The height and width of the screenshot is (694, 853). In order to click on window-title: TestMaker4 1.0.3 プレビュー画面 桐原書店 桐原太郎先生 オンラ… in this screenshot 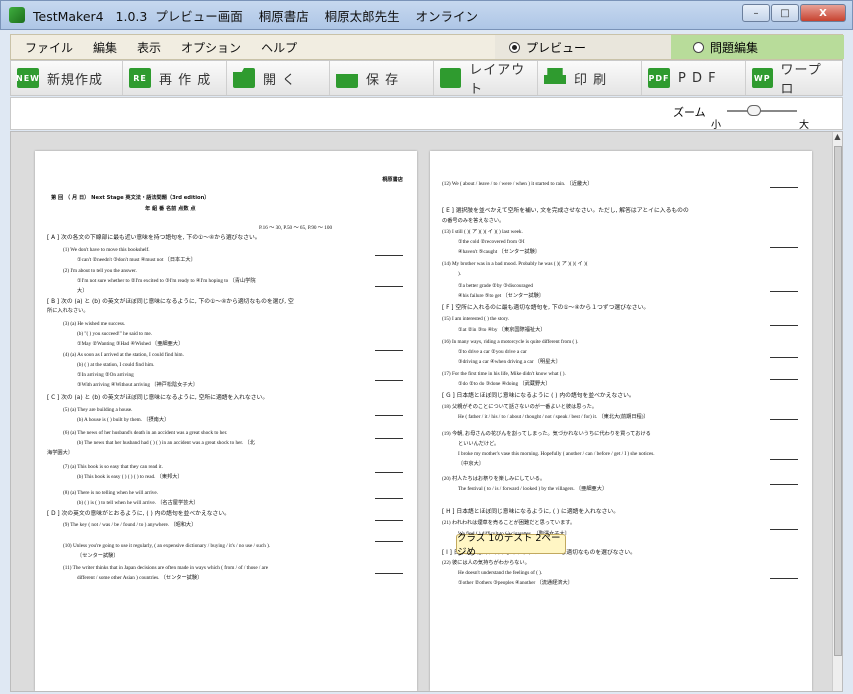, I will do `click(255, 16)`.